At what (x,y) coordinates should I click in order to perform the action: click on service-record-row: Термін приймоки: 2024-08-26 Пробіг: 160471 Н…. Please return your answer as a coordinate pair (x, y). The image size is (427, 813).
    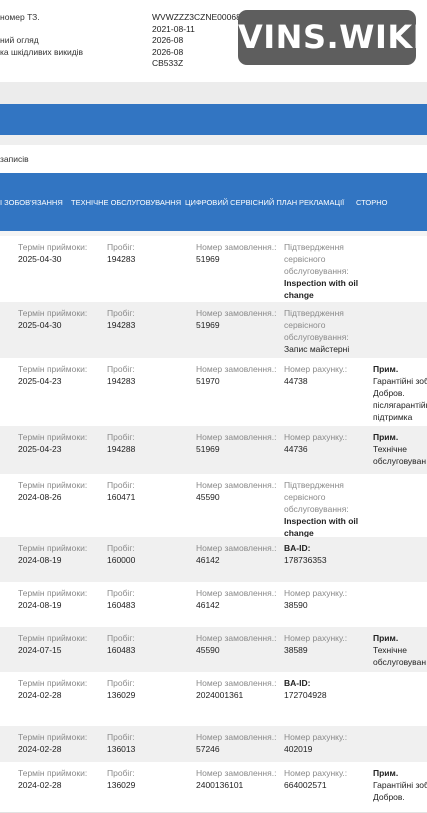
    Looking at the image, I should click on (213, 506).